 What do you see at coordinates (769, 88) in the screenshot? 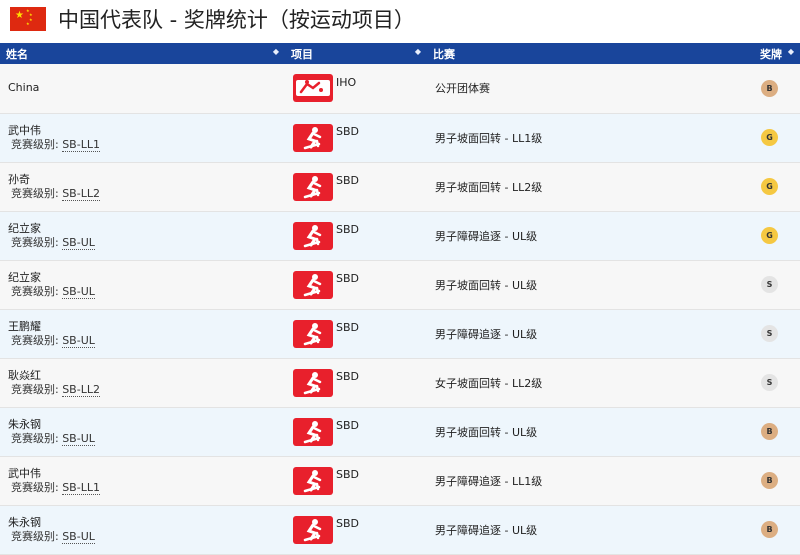
I see `medal-badge-icon: B` at bounding box center [769, 88].